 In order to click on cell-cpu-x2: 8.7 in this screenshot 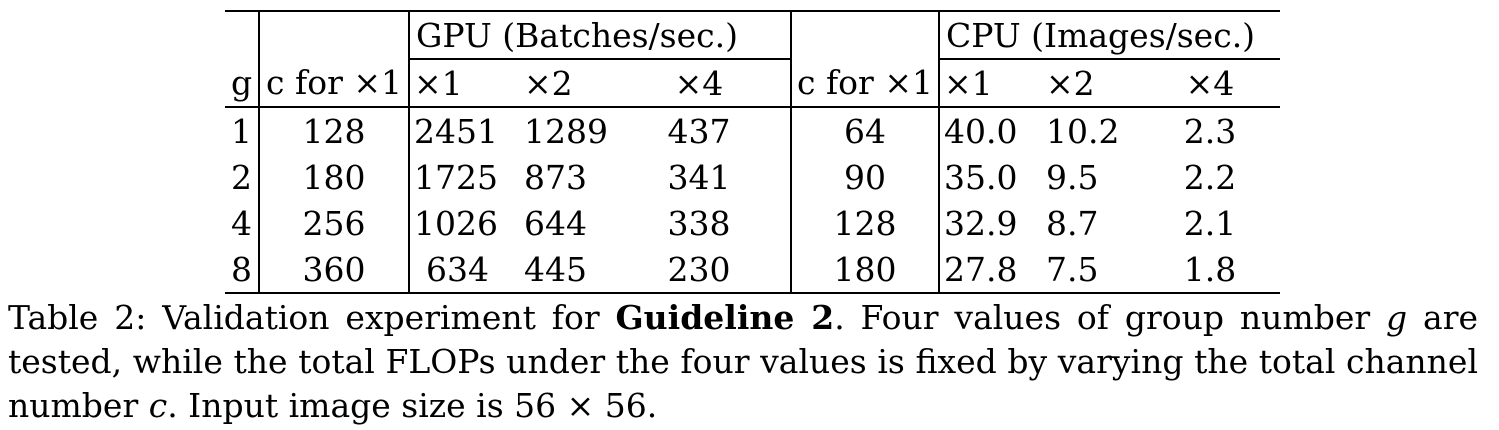, I will do `click(1072, 223)`.